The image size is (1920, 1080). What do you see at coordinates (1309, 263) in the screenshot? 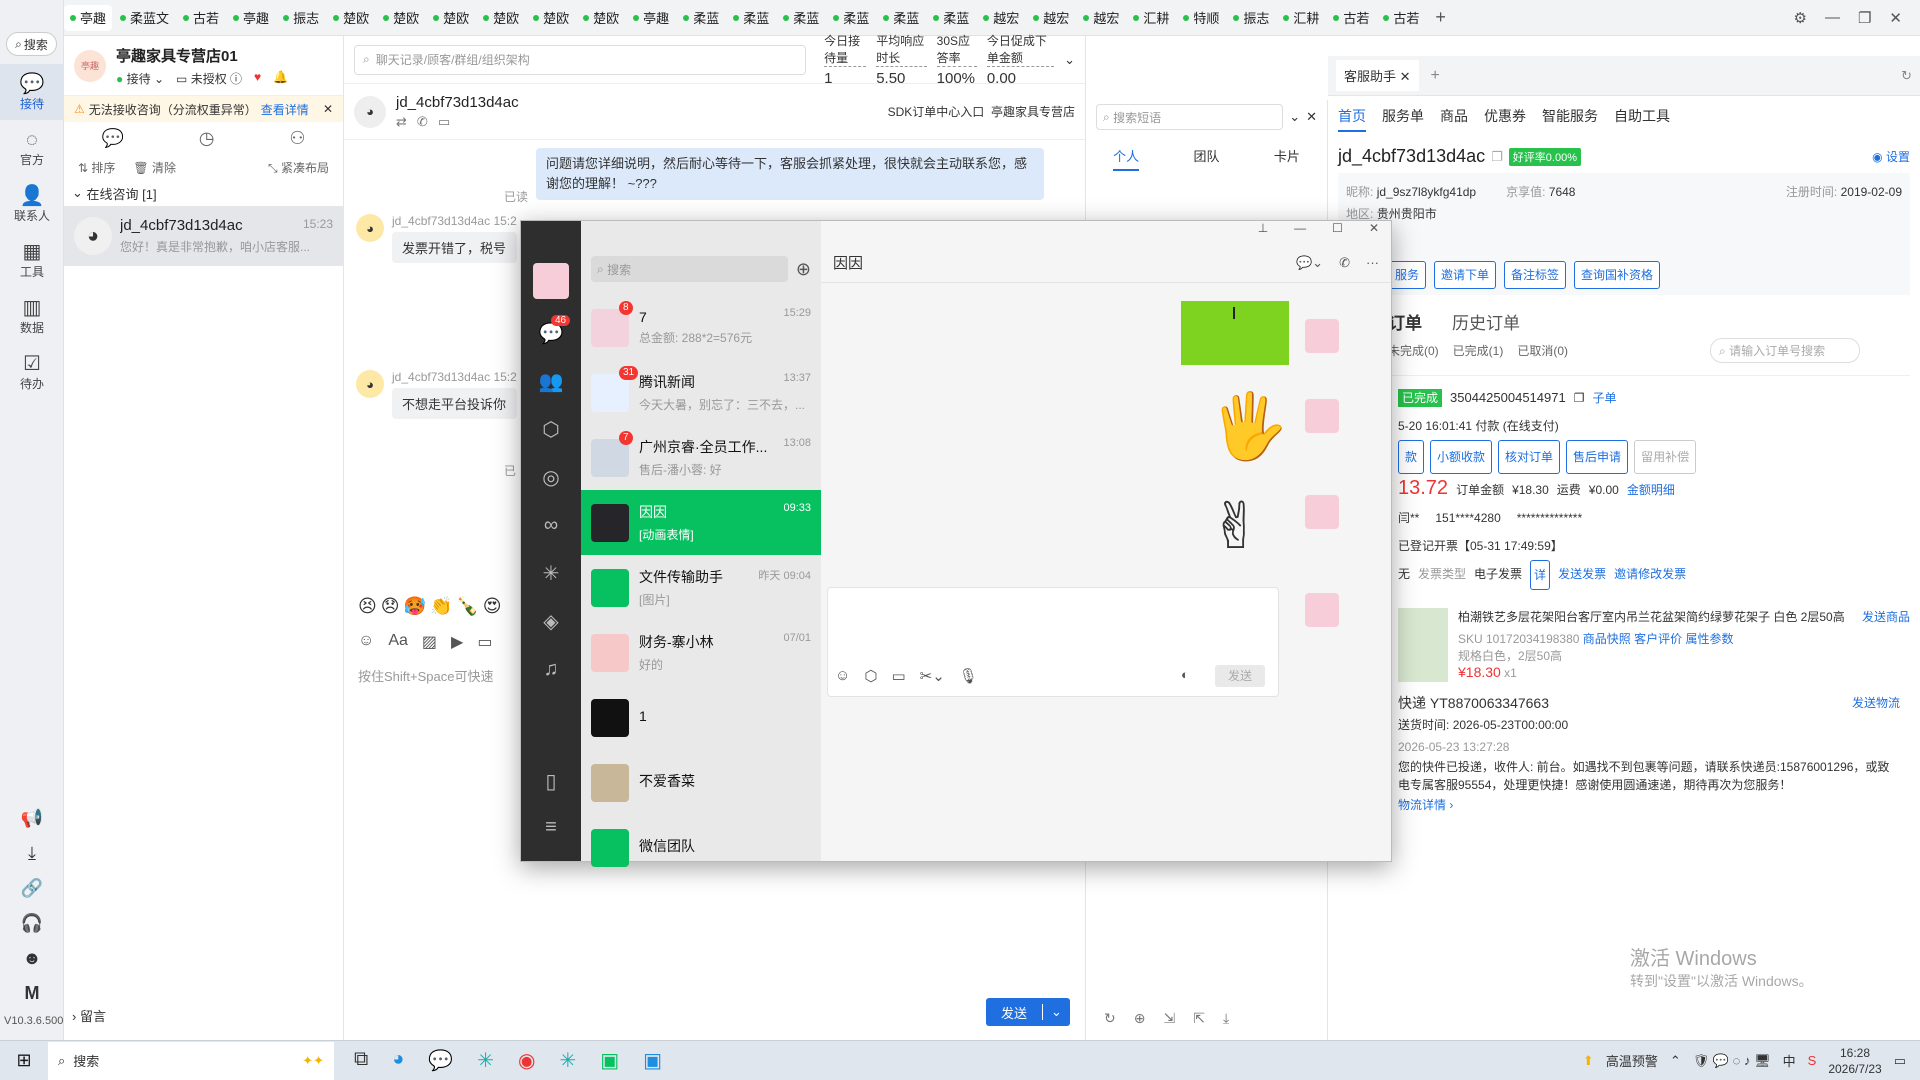
I see `message-icon: 💬⌄` at bounding box center [1309, 263].